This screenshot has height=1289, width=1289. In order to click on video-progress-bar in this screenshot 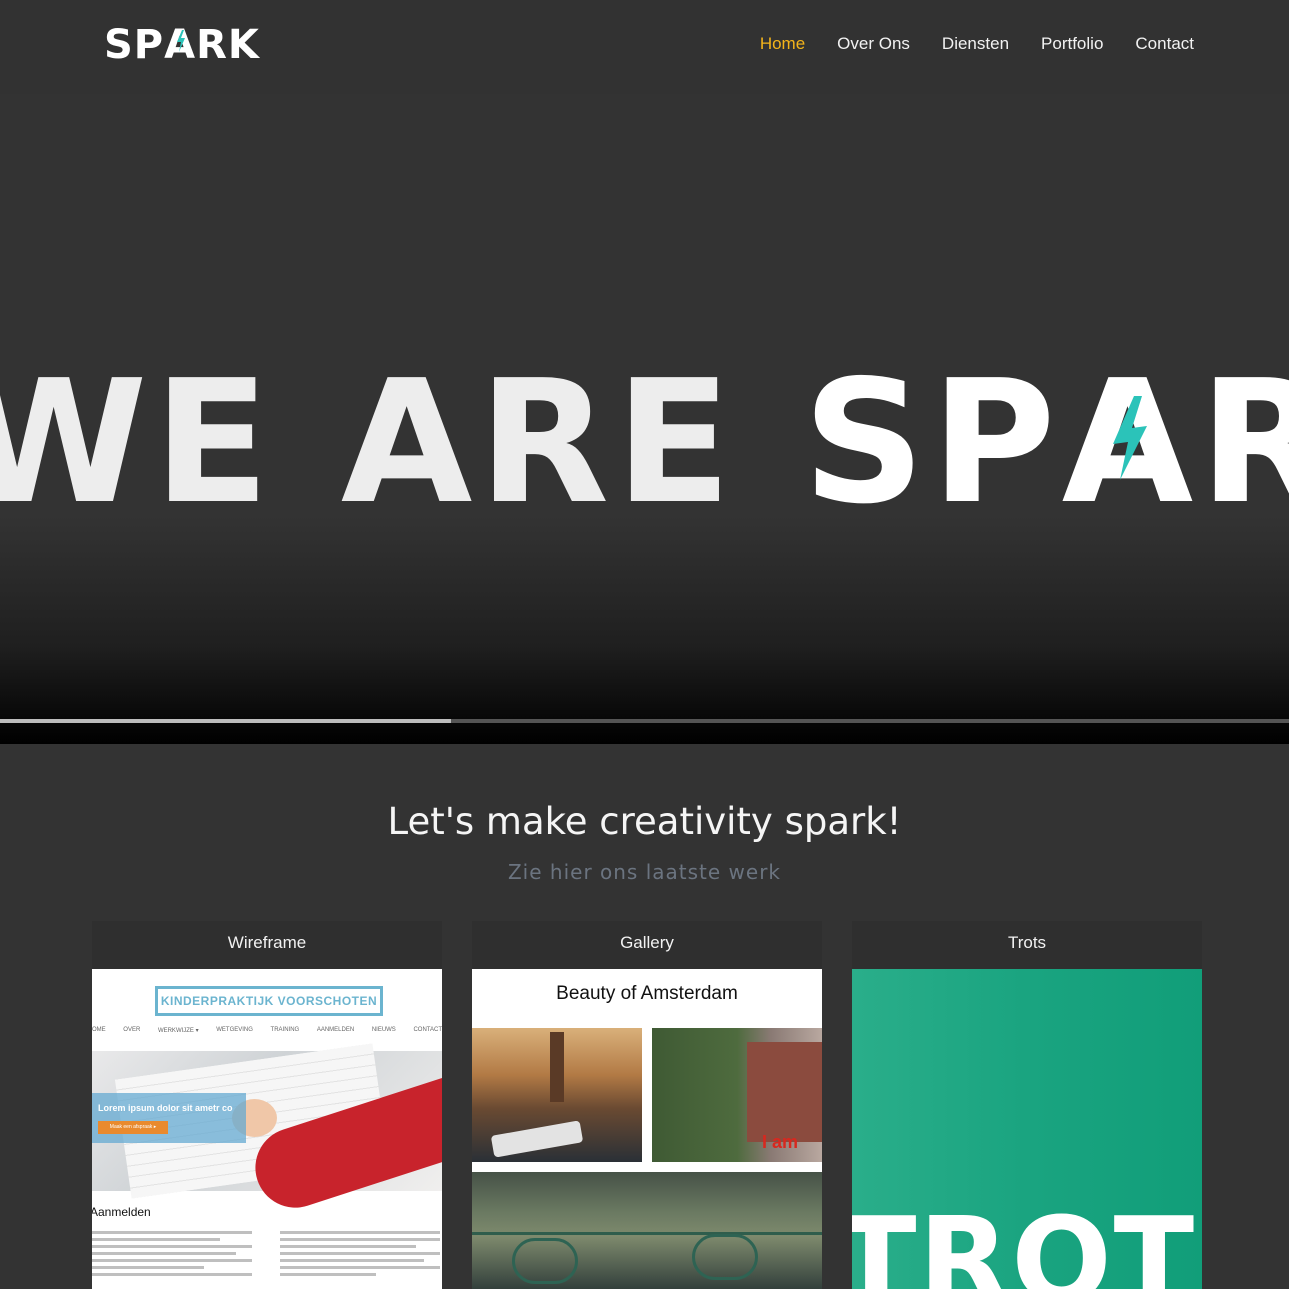, I will do `click(644, 721)`.